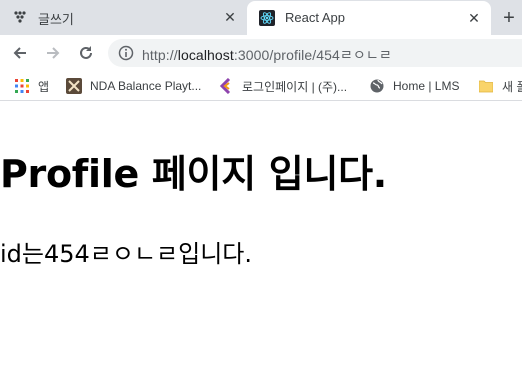  Describe the element at coordinates (123, 17) in the screenshot. I see `tab-writing: 글쓰기 ✕` at that location.